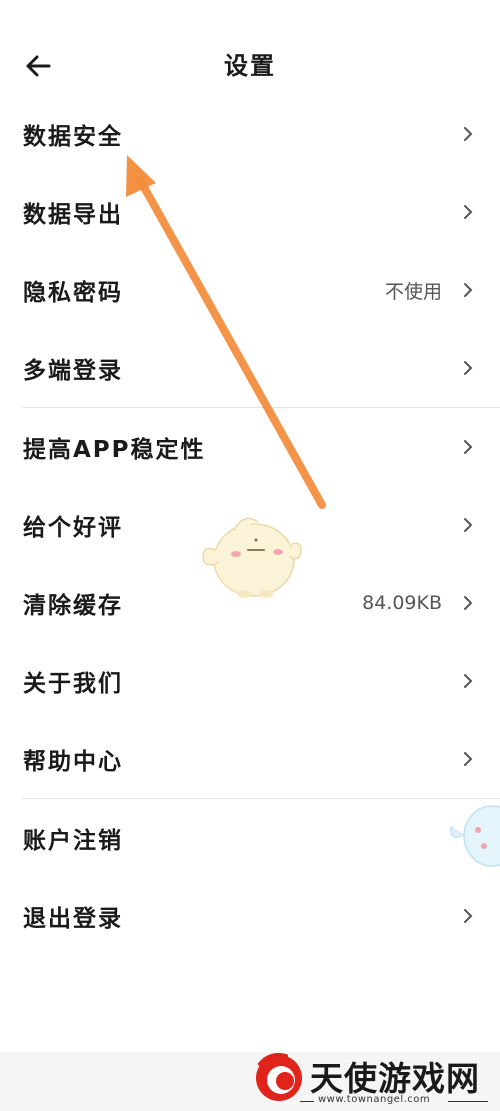  What do you see at coordinates (73, 528) in the screenshot?
I see `row-label: 给个好评` at bounding box center [73, 528].